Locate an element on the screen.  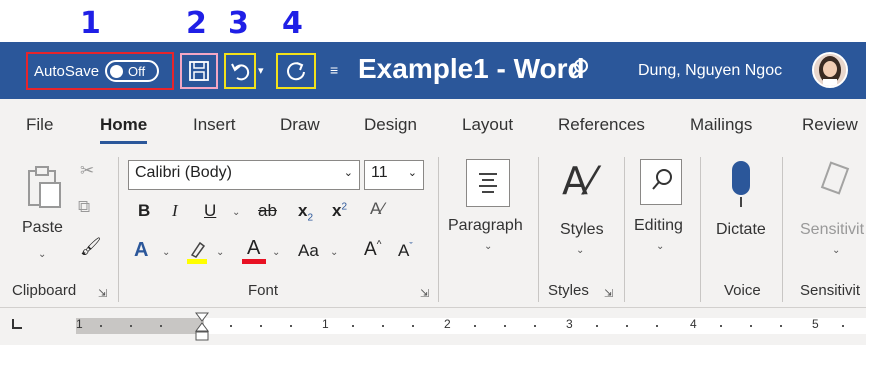
voice-group-label: Voice is located at coordinates (742, 290).